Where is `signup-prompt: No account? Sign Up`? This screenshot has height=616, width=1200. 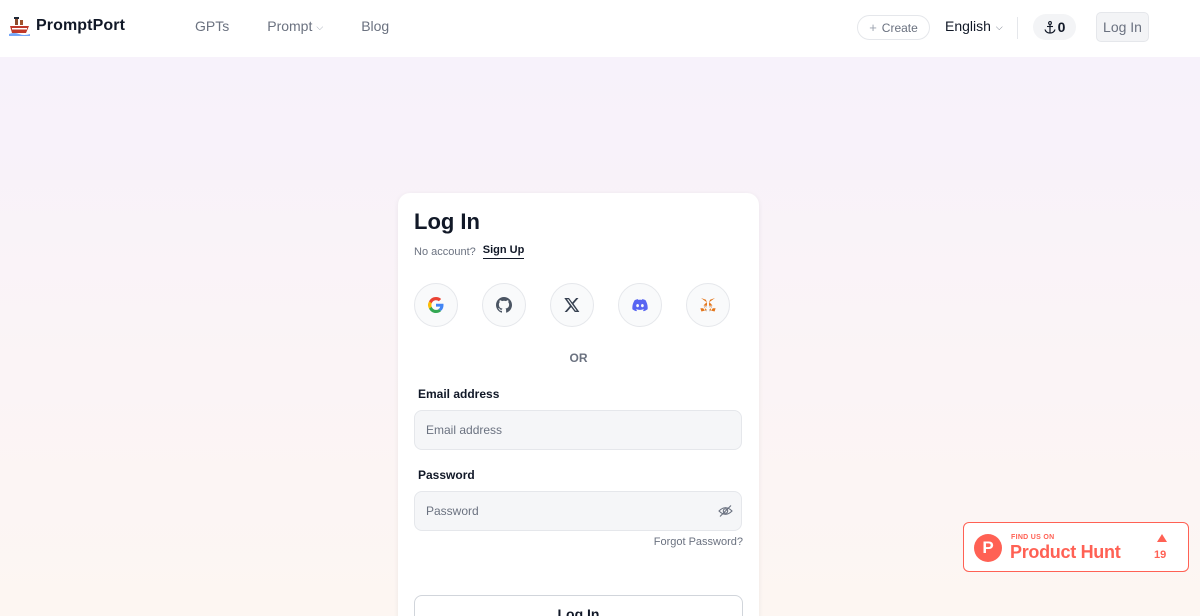 signup-prompt: No account? Sign Up is located at coordinates (469, 251).